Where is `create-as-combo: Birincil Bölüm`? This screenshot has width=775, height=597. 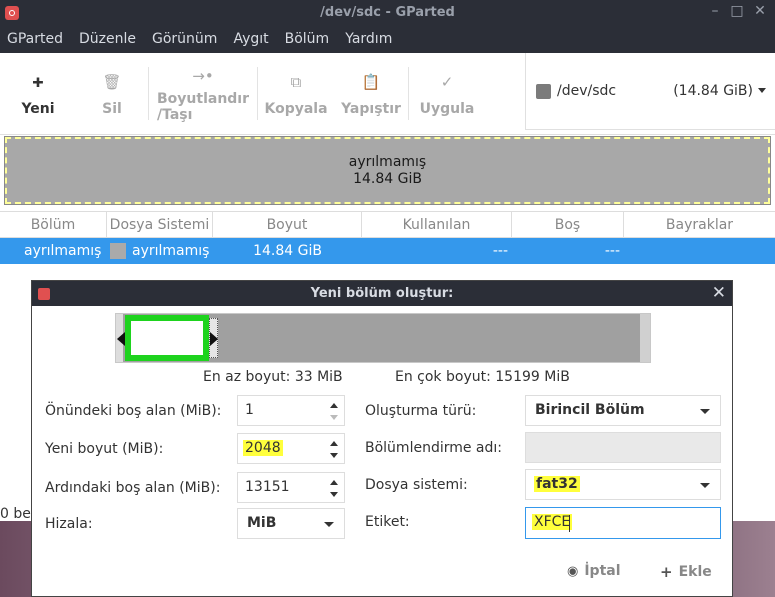
create-as-combo: Birincil Bölüm is located at coordinates (623, 410).